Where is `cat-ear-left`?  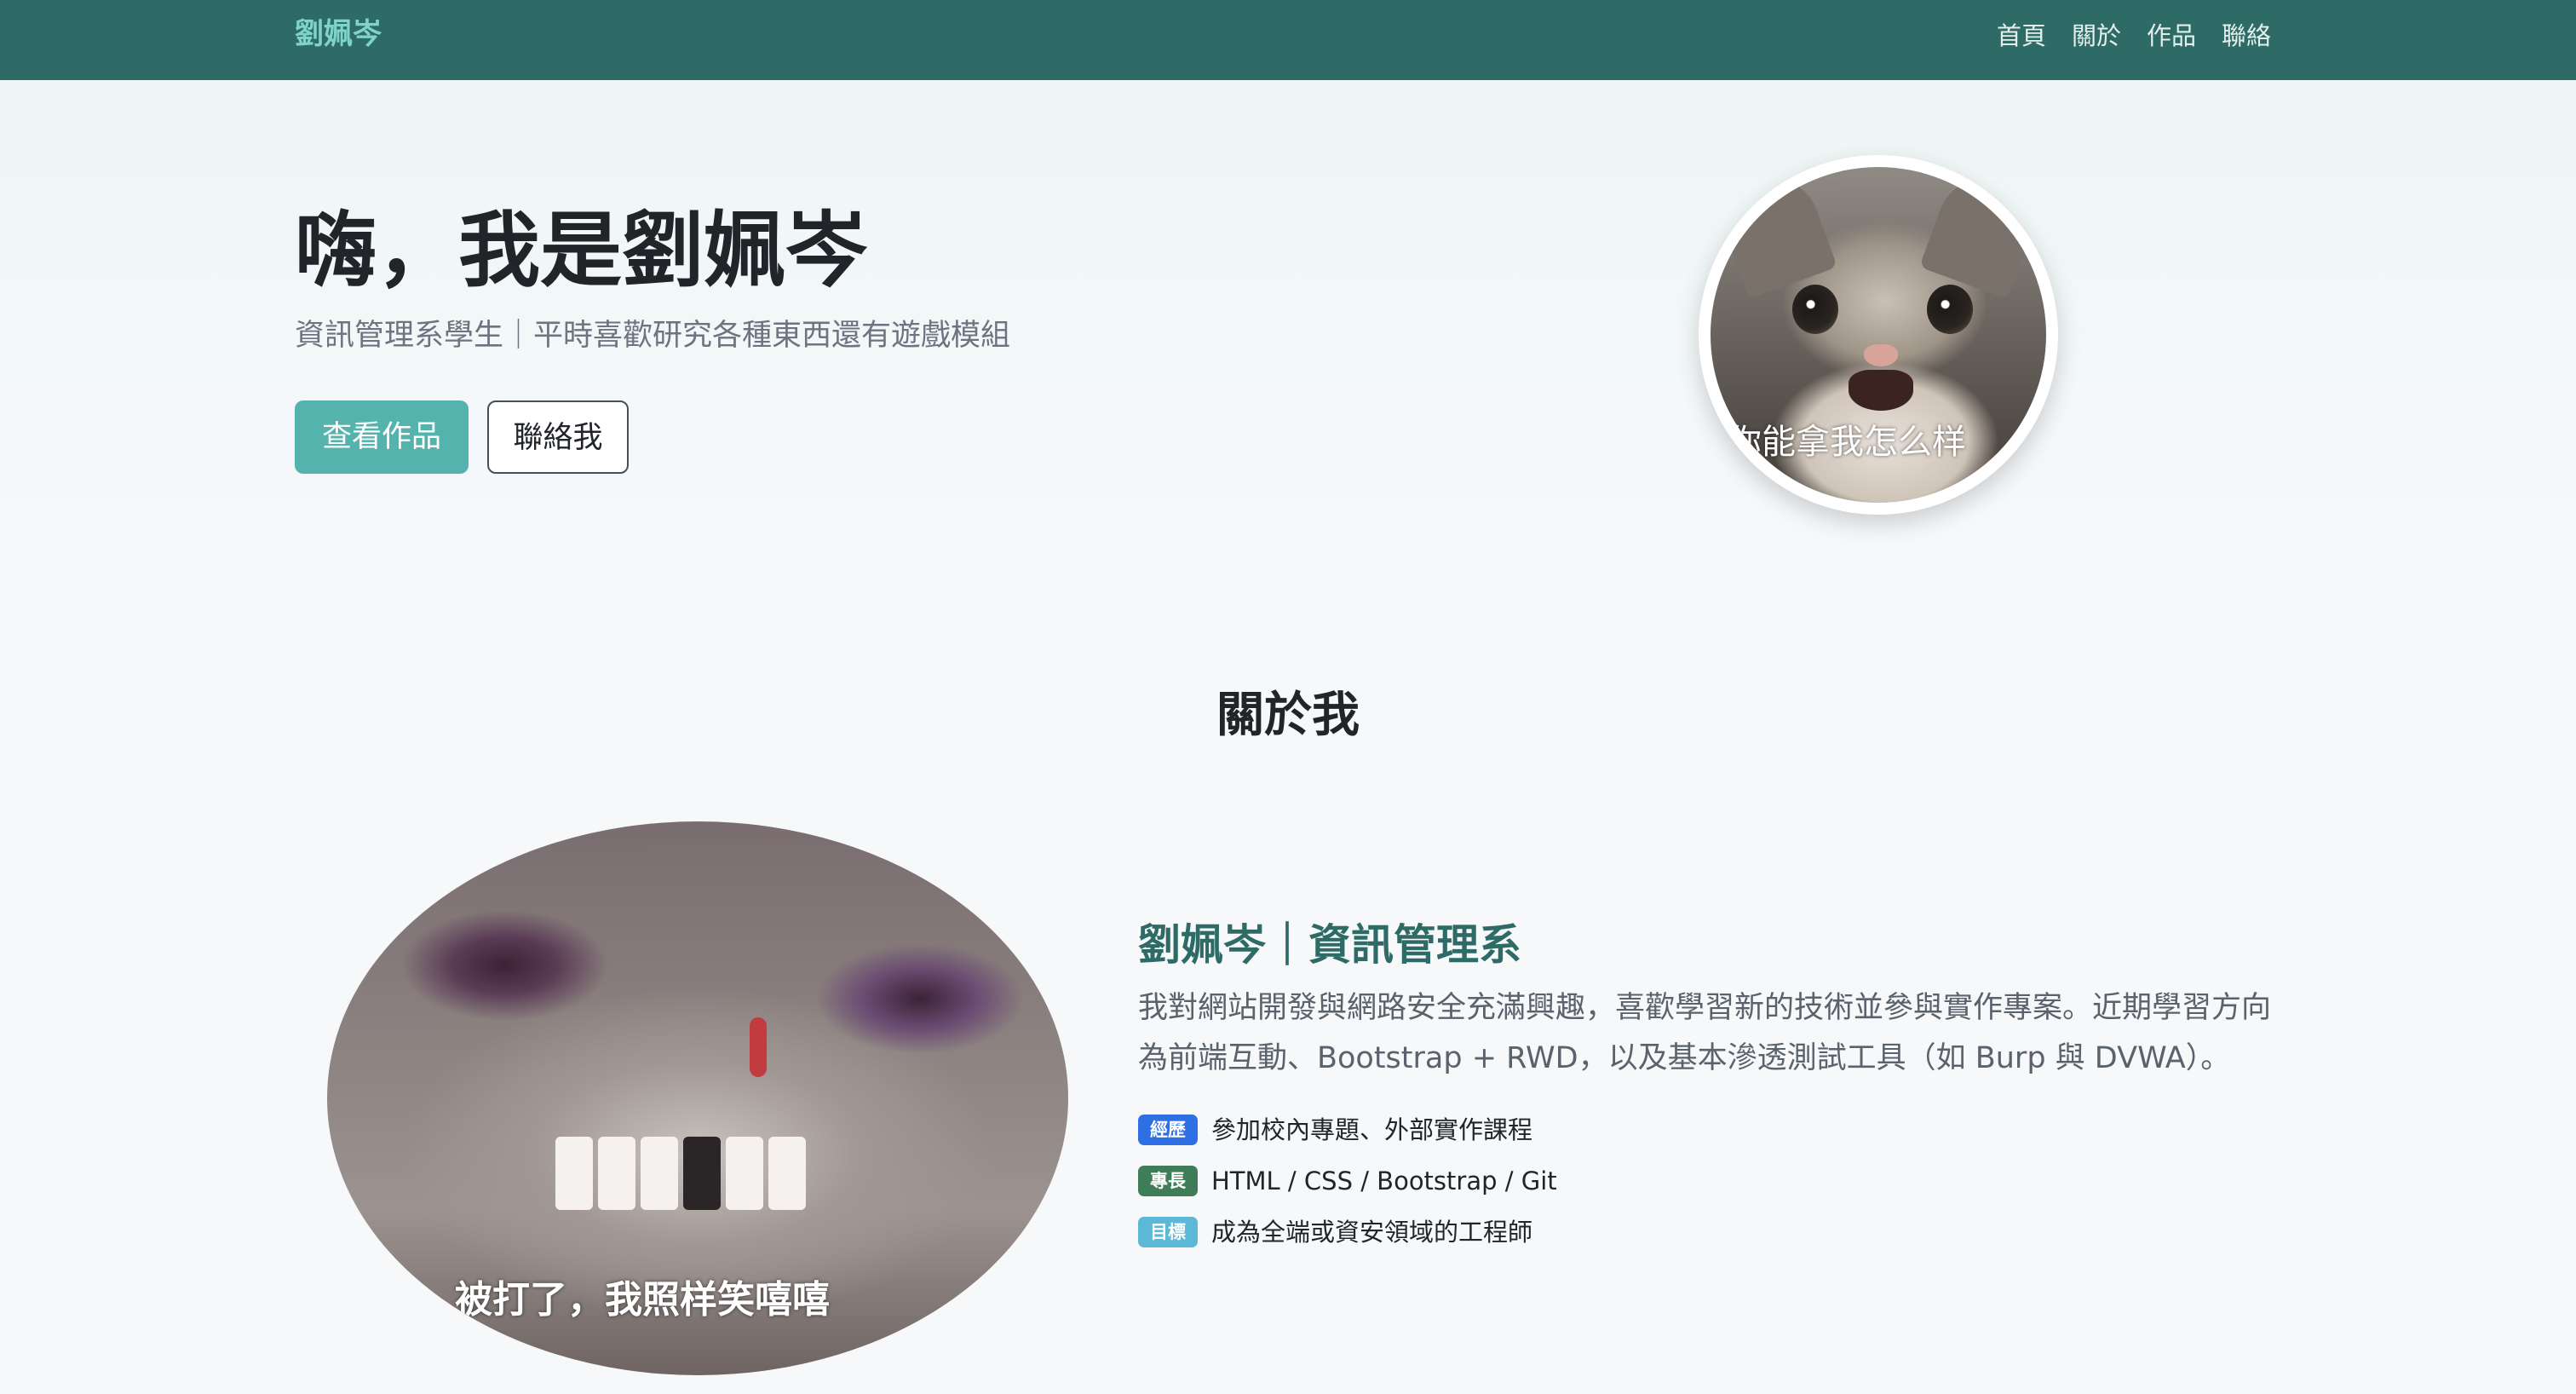 cat-ear-left is located at coordinates (1774, 233).